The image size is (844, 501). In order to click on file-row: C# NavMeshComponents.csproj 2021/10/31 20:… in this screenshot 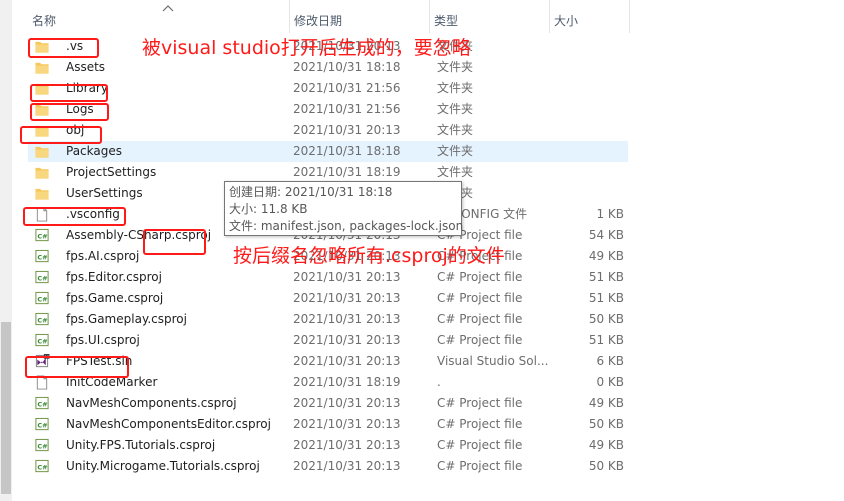, I will do `click(328, 403)`.